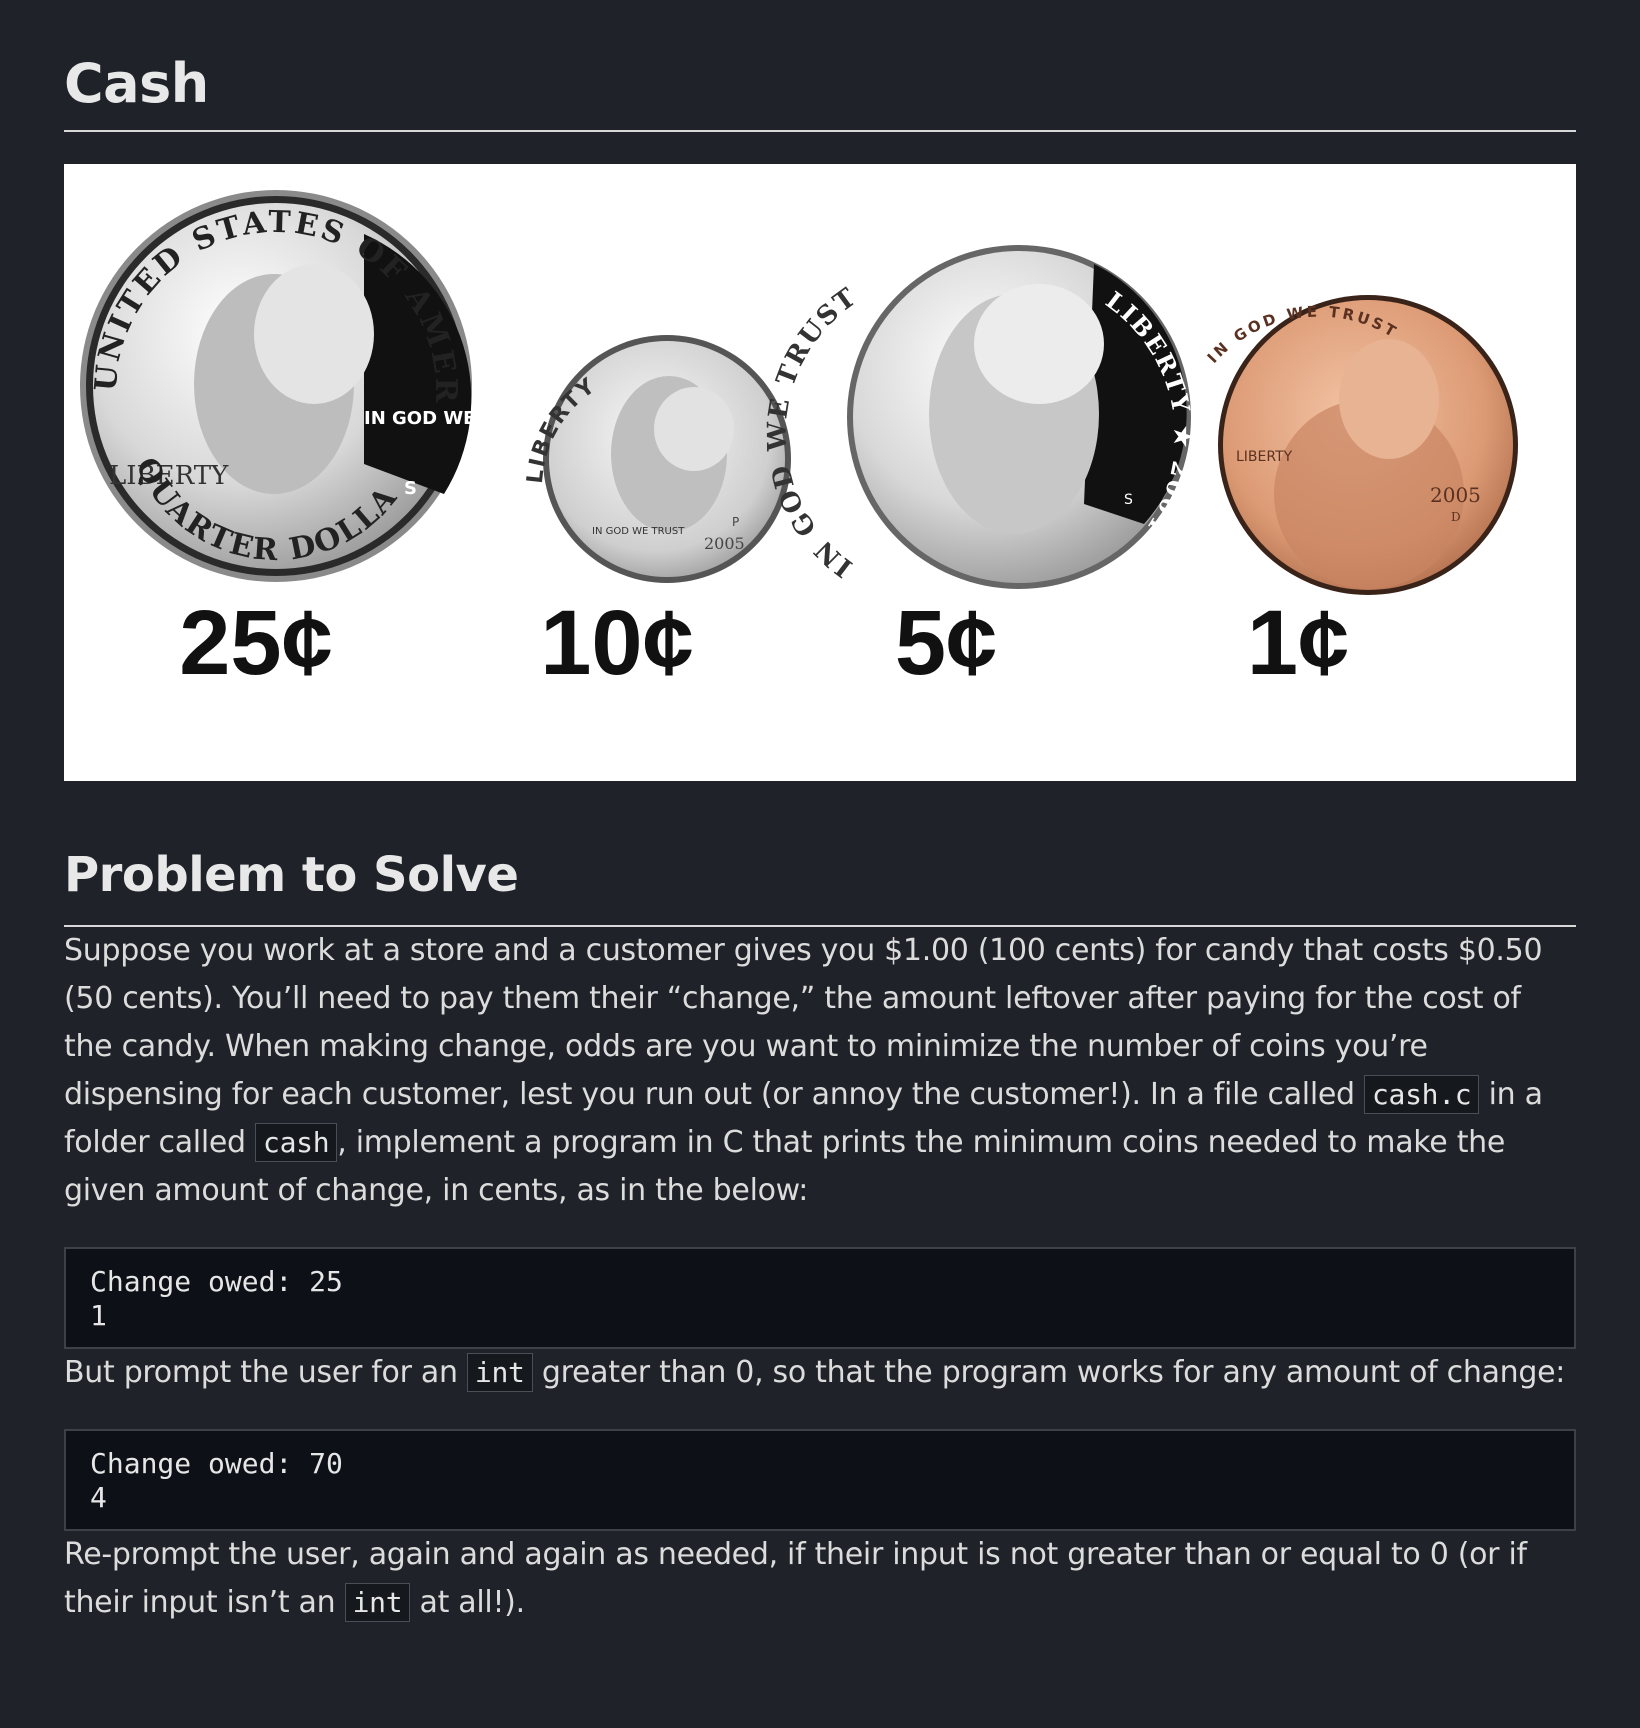 The image size is (1640, 1728). Describe the element at coordinates (1264, 457) in the screenshot. I see `penny-liberty: LIBERTY` at that location.